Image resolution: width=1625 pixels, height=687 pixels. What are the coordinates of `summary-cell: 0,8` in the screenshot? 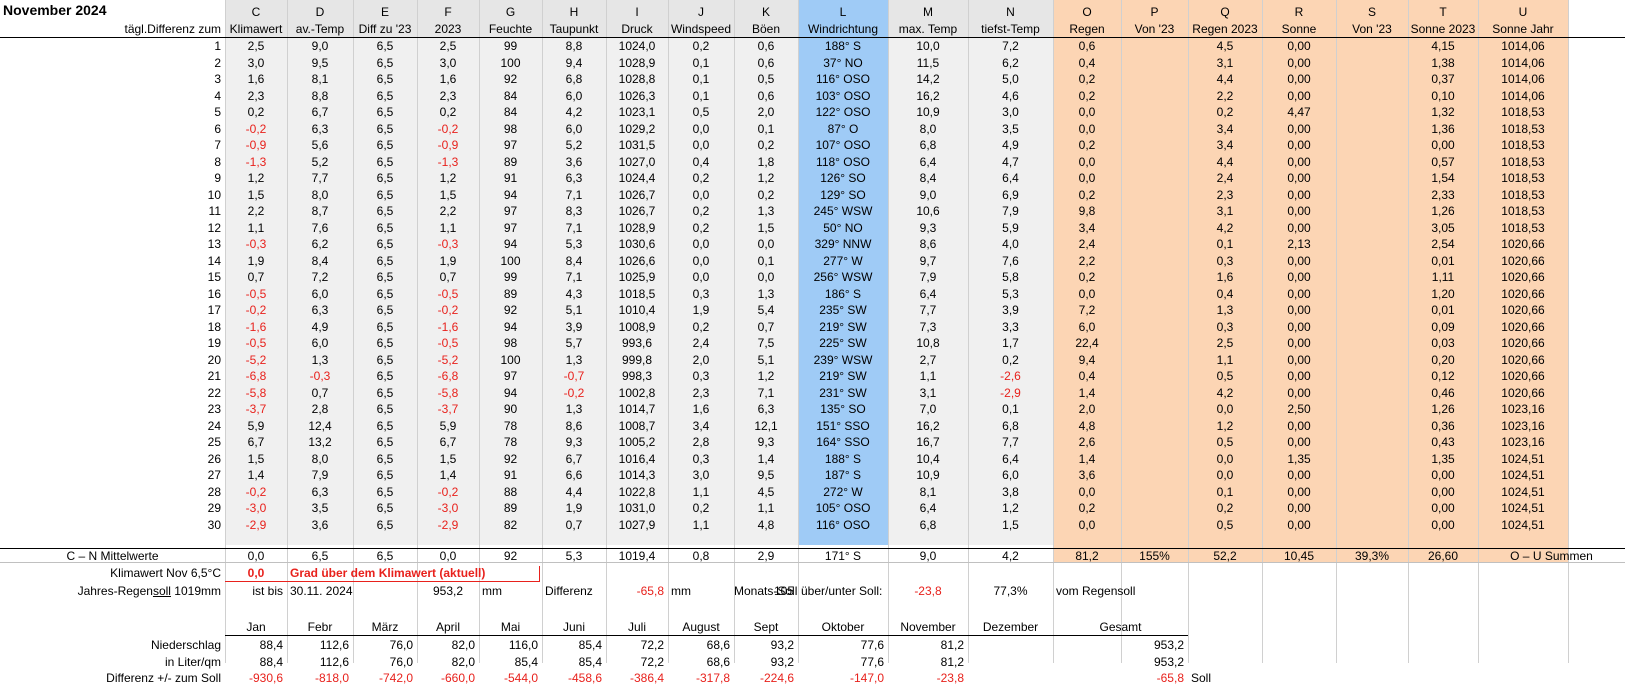 It's located at (701, 556).